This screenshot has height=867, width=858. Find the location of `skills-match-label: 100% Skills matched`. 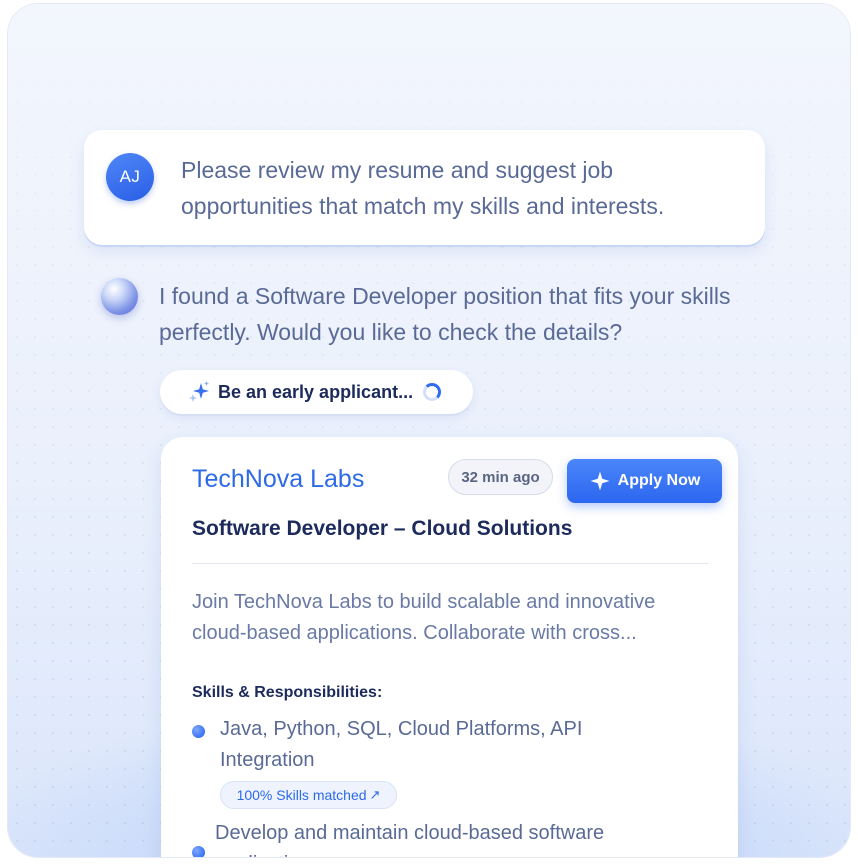

skills-match-label: 100% Skills matched is located at coordinates (301, 795).